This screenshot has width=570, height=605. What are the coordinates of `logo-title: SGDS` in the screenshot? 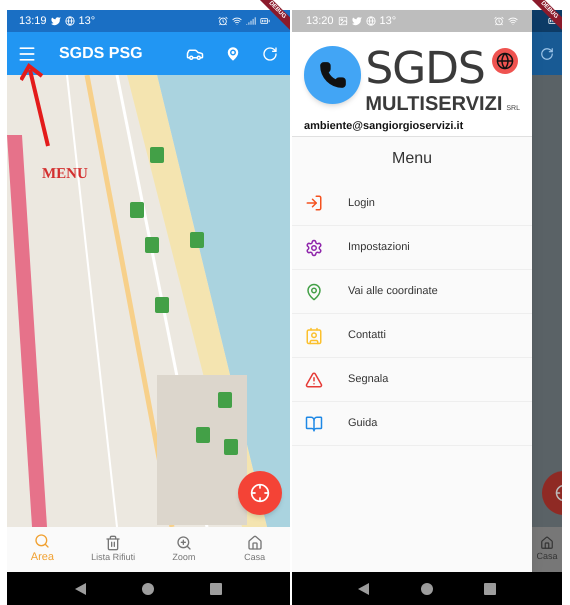 It's located at (425, 69).